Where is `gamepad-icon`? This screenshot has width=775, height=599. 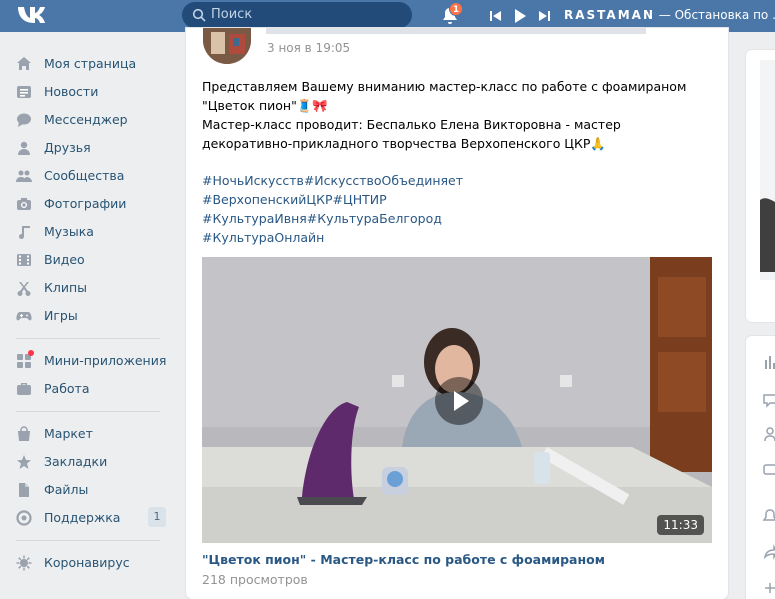
gamepad-icon is located at coordinates (24, 316).